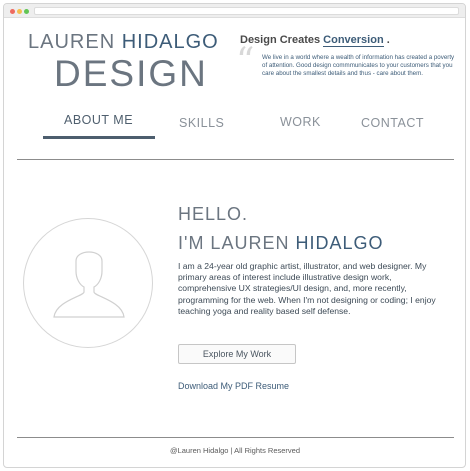 The width and height of the screenshot is (470, 471). What do you see at coordinates (300, 122) in the screenshot?
I see `nav-work: WORK` at bounding box center [300, 122].